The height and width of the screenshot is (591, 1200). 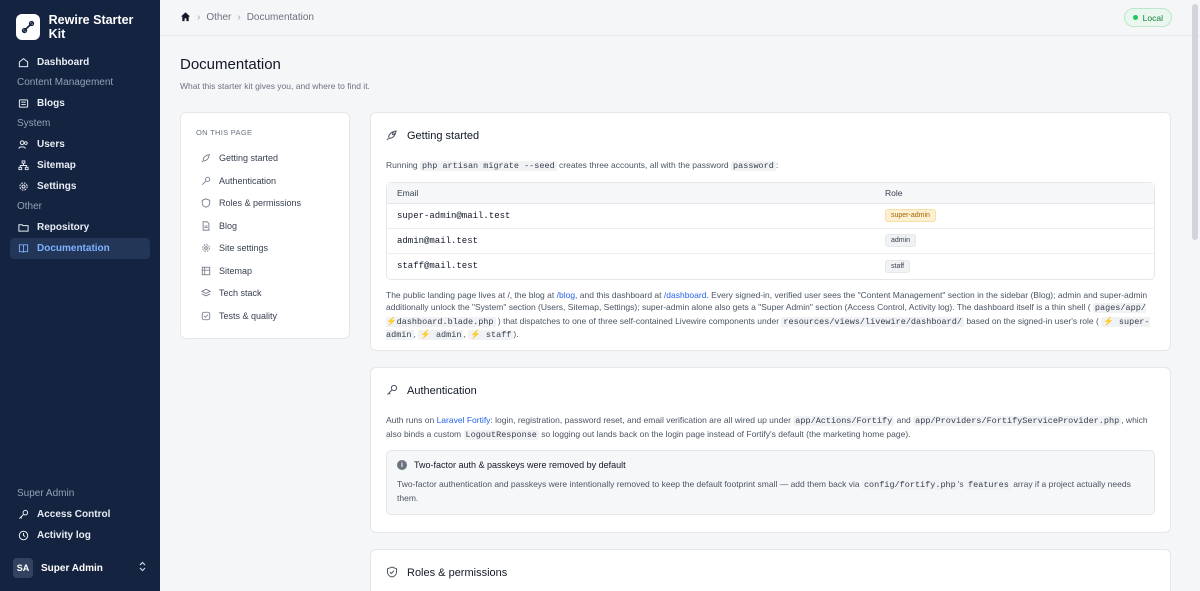 I want to click on rocket-icon, so click(x=392, y=136).